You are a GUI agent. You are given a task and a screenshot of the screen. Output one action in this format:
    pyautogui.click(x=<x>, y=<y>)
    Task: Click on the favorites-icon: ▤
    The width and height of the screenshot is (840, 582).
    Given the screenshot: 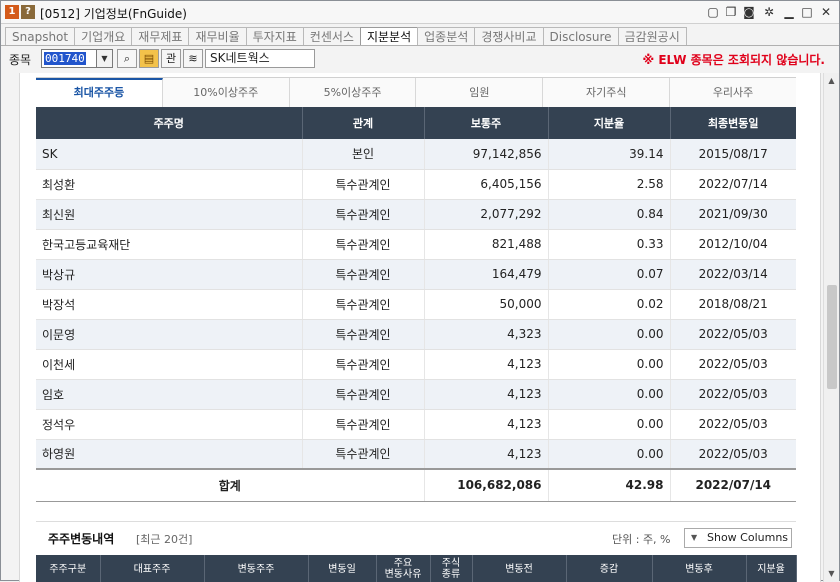 What is the action you would take?
    pyautogui.click(x=149, y=58)
    